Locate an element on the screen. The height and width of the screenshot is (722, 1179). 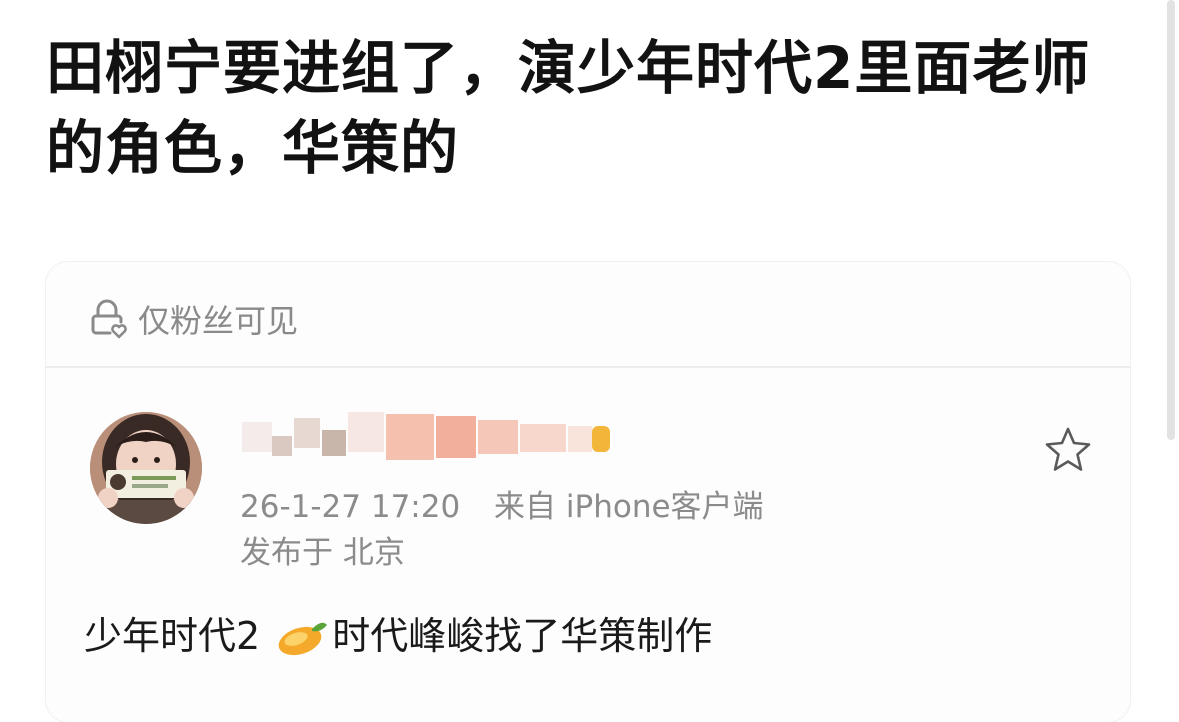
post-meta: 26-1-27 17:20 来自 iPhone客户端 发布于 北京 is located at coordinates (502, 530).